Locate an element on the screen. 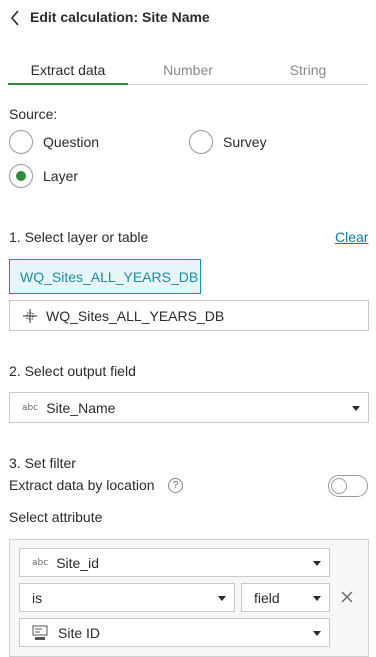 Image resolution: width=376 pixels, height=657 pixels. selected-layer-chip: WQ_Sites_ALL_YEARS_DB is located at coordinates (105, 276).